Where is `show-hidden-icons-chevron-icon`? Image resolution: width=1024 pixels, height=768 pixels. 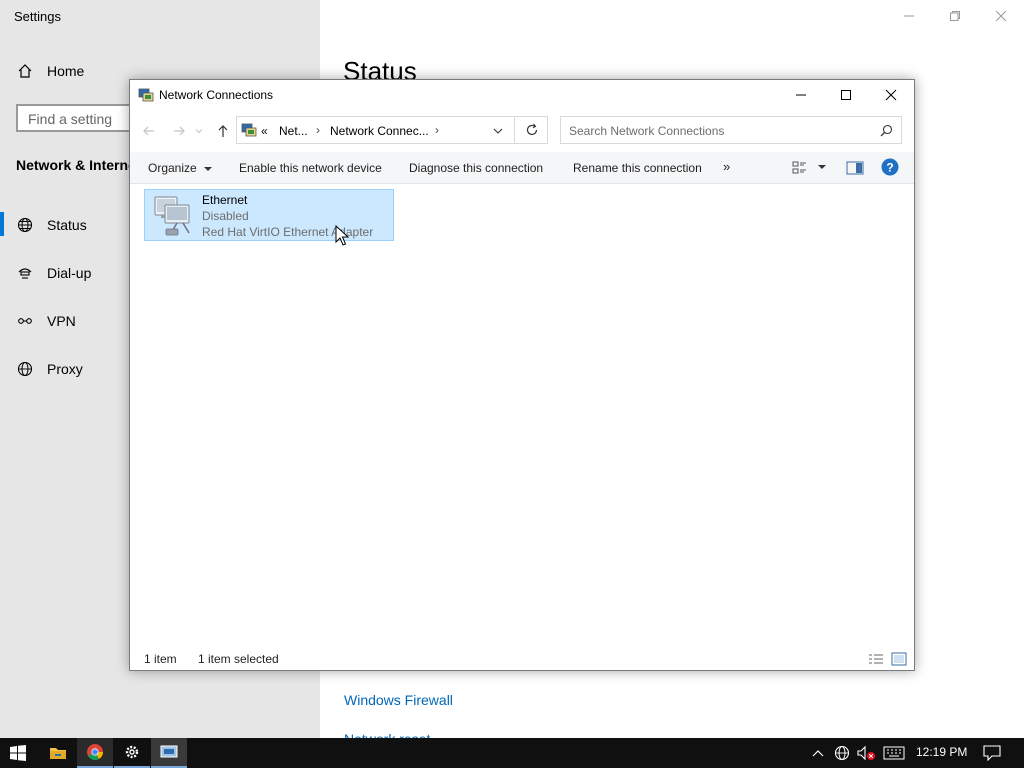 show-hidden-icons-chevron-icon is located at coordinates (818, 753).